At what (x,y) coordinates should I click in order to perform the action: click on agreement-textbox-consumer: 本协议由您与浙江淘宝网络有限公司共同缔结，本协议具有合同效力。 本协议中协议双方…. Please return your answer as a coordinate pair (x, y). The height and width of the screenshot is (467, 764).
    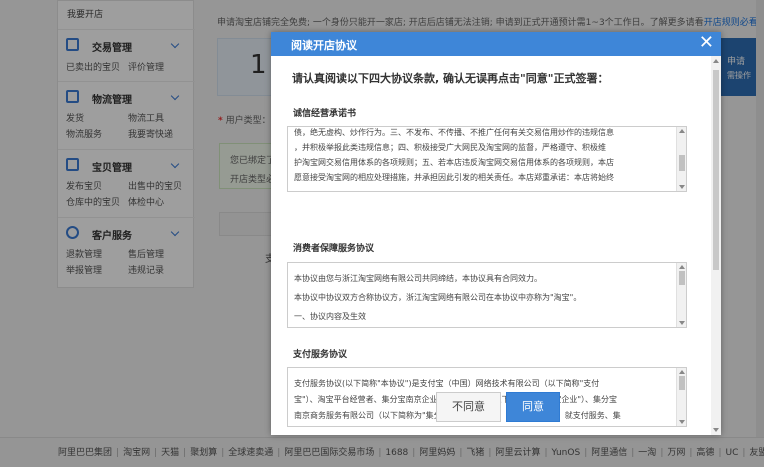
    Looking at the image, I should click on (487, 295).